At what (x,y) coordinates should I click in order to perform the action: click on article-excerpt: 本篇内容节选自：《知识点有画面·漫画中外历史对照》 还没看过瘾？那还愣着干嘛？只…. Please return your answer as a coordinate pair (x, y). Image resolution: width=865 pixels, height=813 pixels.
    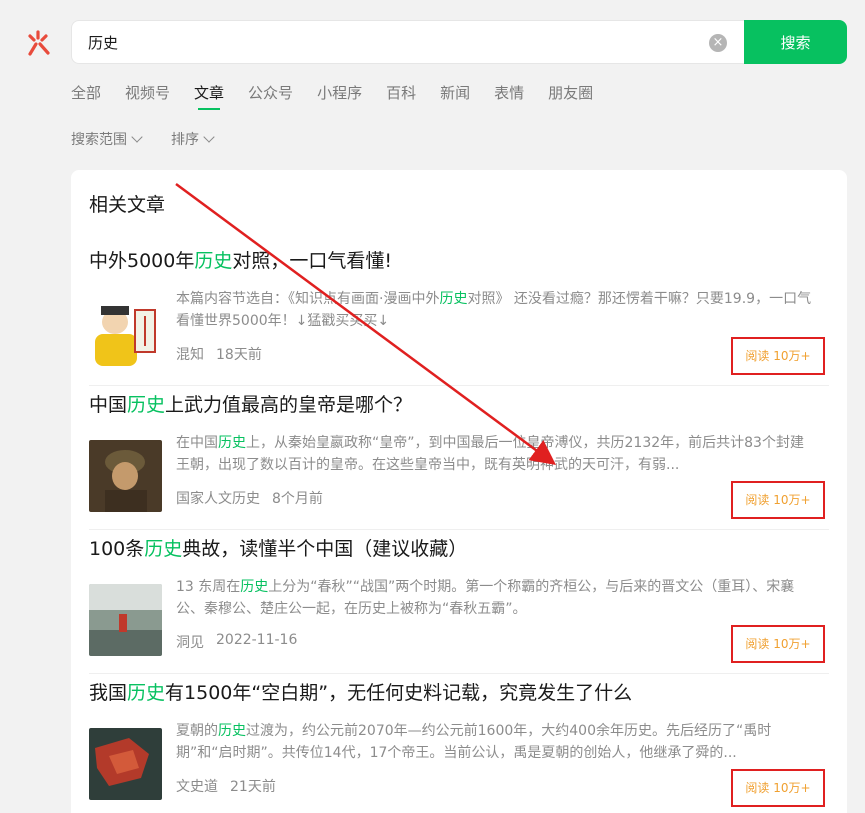
    Looking at the image, I should click on (496, 310).